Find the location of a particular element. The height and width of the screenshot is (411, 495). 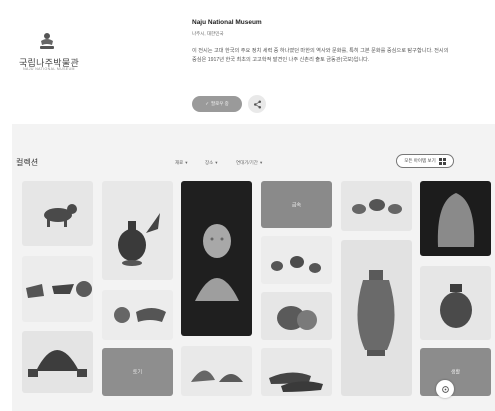

artifact-tile-category: 생활 is located at coordinates (455, 372).